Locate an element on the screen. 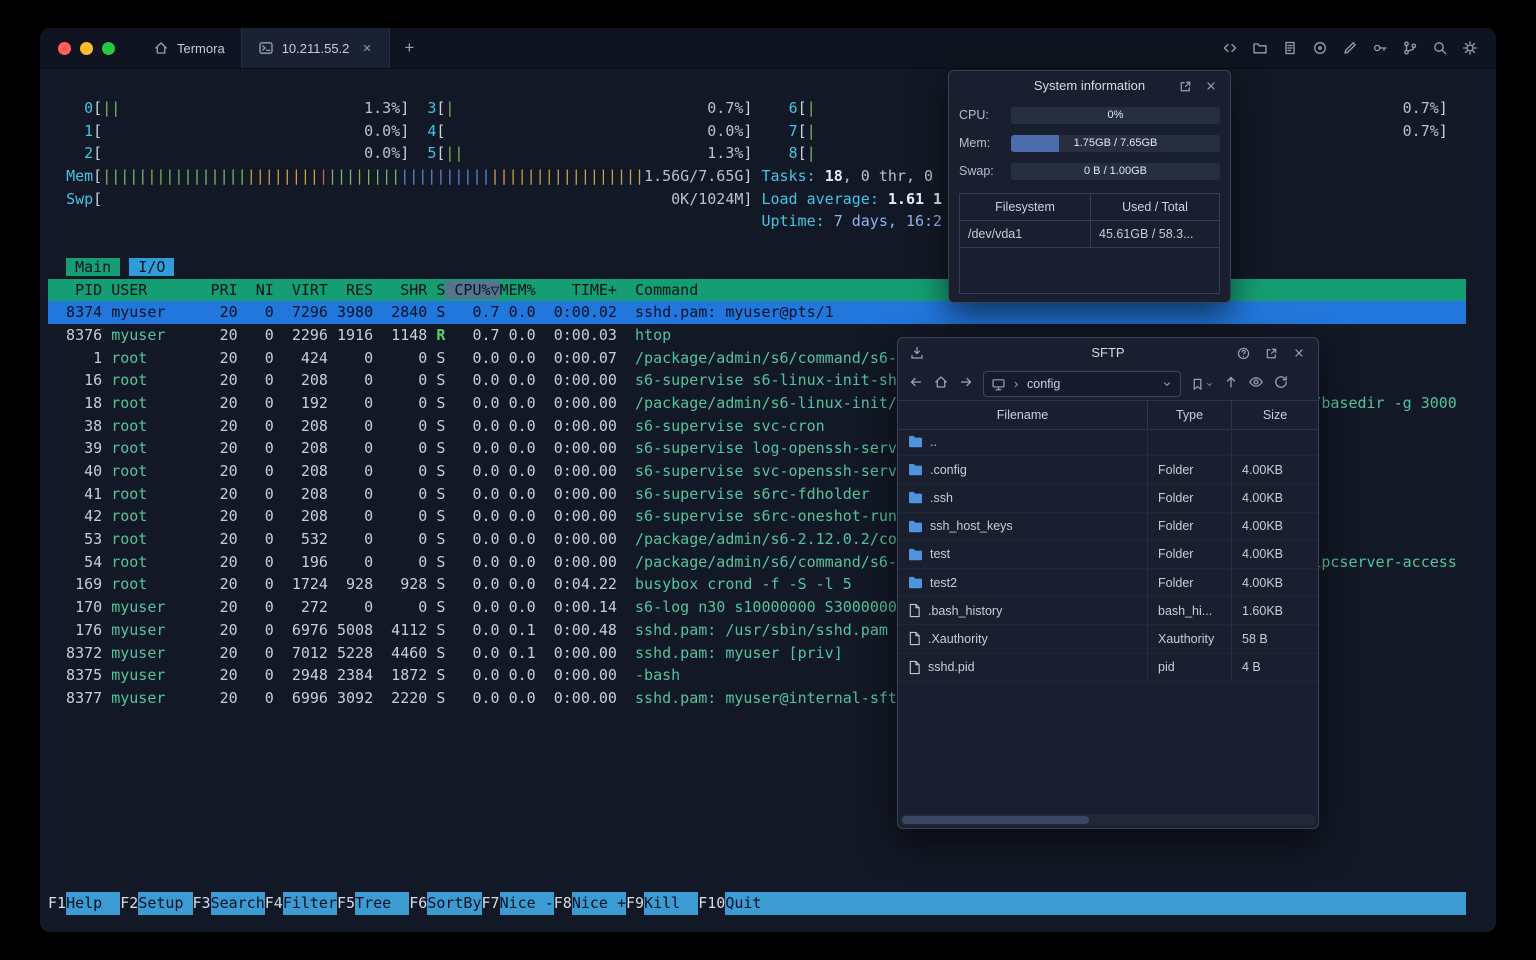 Image resolution: width=1536 pixels, height=960 pixels. branch-icon is located at coordinates (1410, 48).